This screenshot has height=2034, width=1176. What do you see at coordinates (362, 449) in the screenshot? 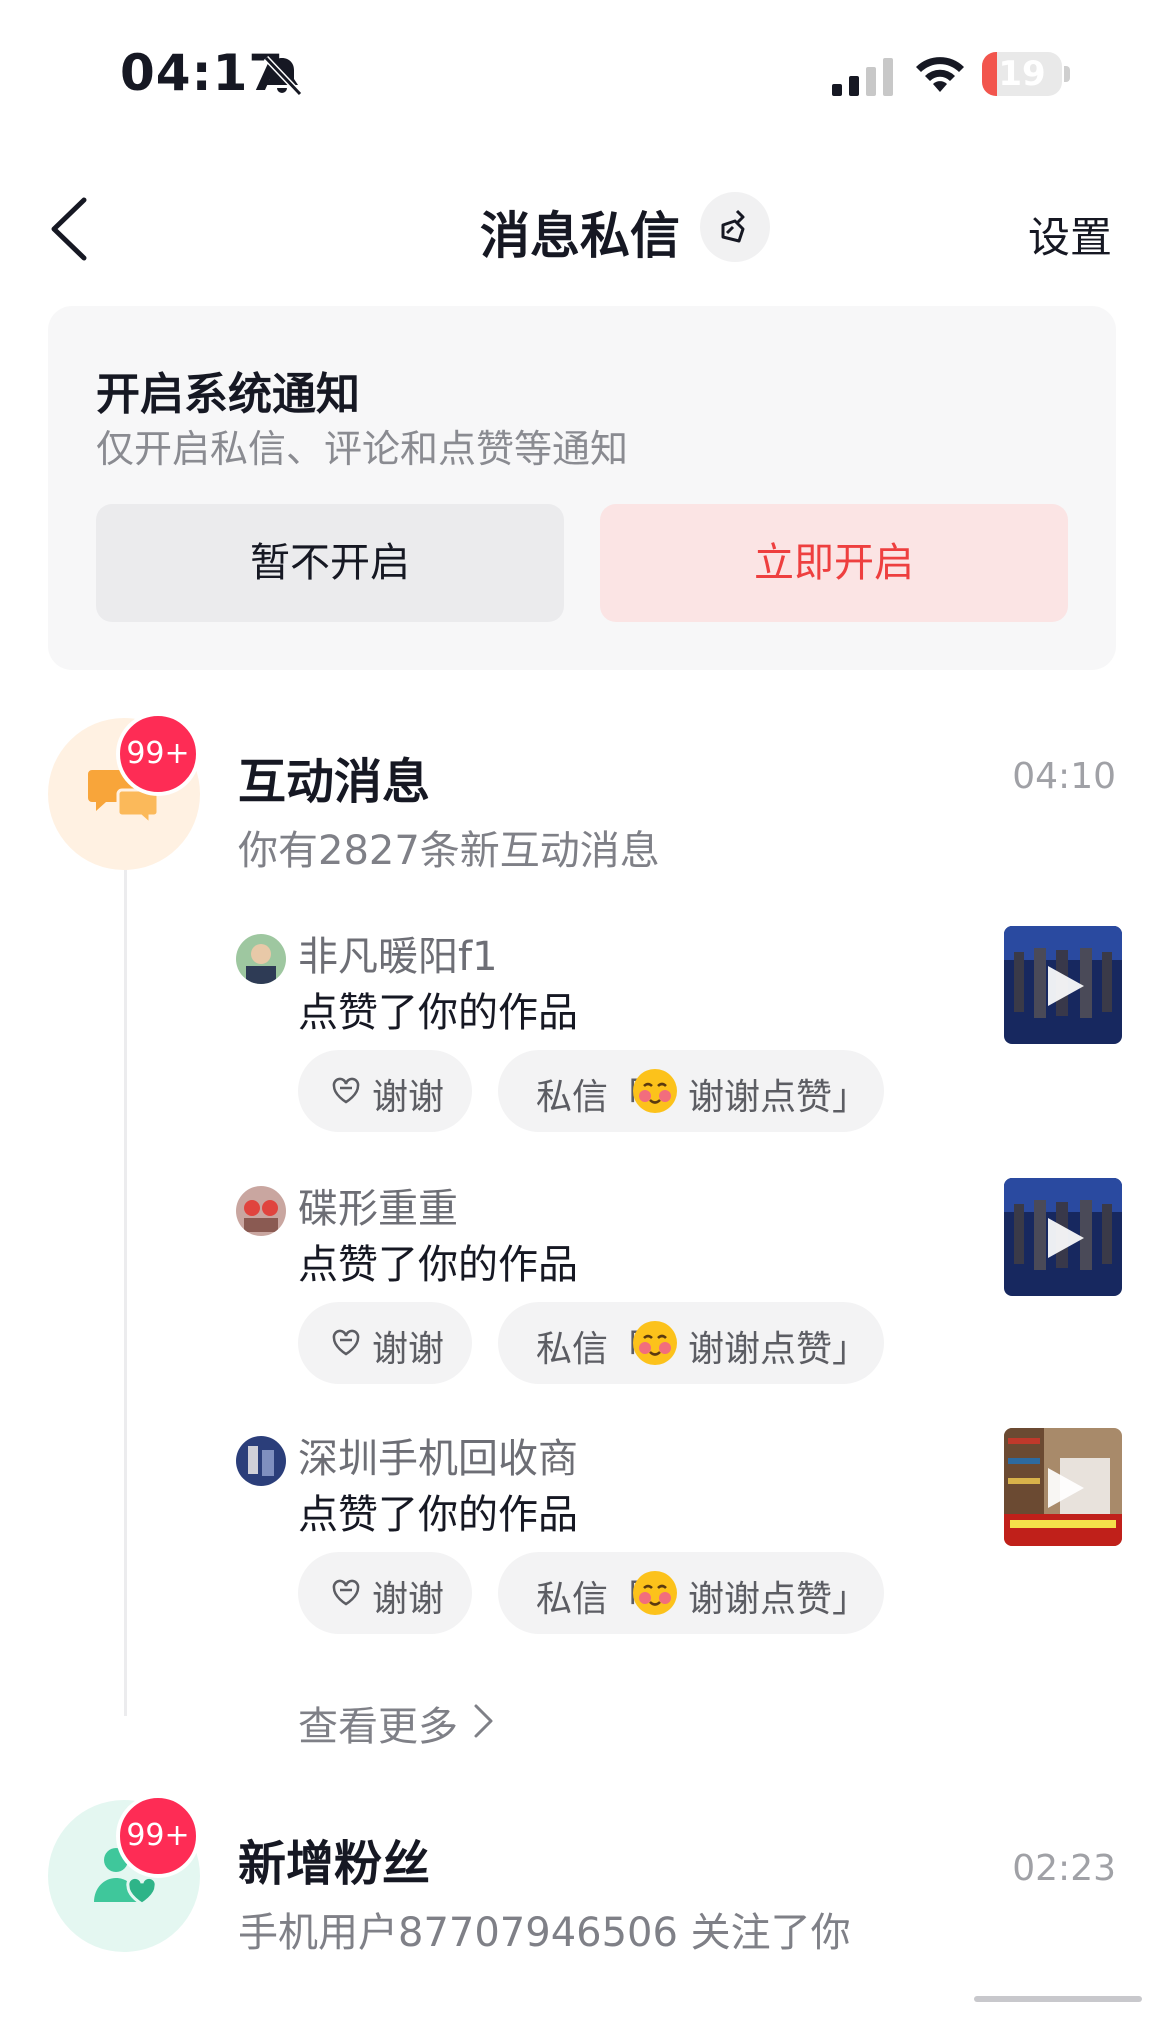
I see `notify-card-subtitle: 仅开启私信、评论和点赞等通知` at bounding box center [362, 449].